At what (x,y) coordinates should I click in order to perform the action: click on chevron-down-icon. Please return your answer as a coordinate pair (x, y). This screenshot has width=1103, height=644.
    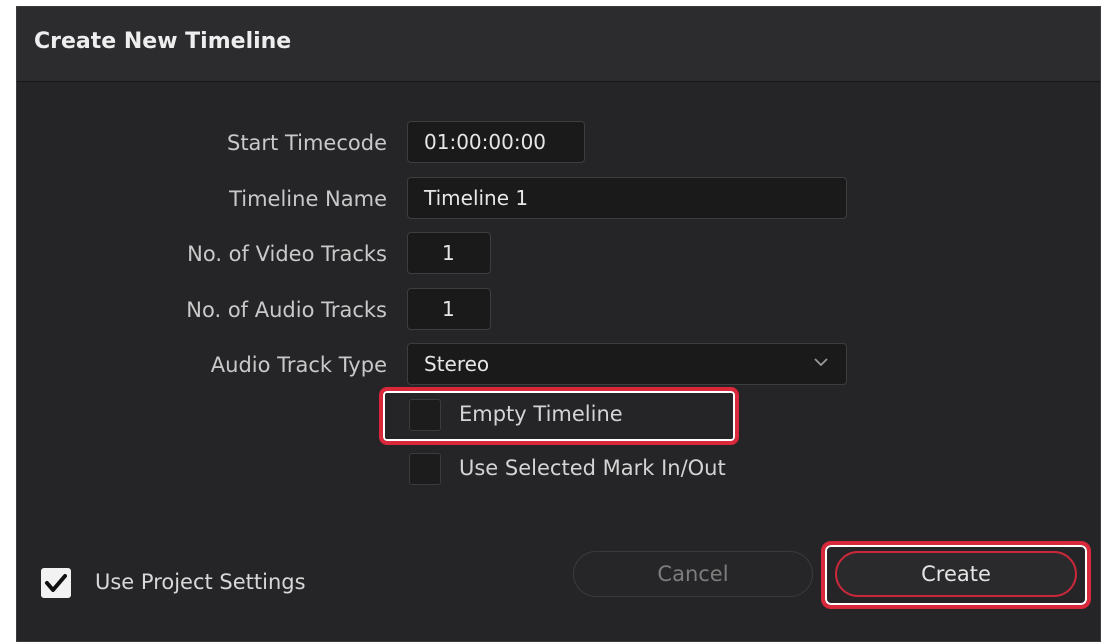
    Looking at the image, I should click on (821, 362).